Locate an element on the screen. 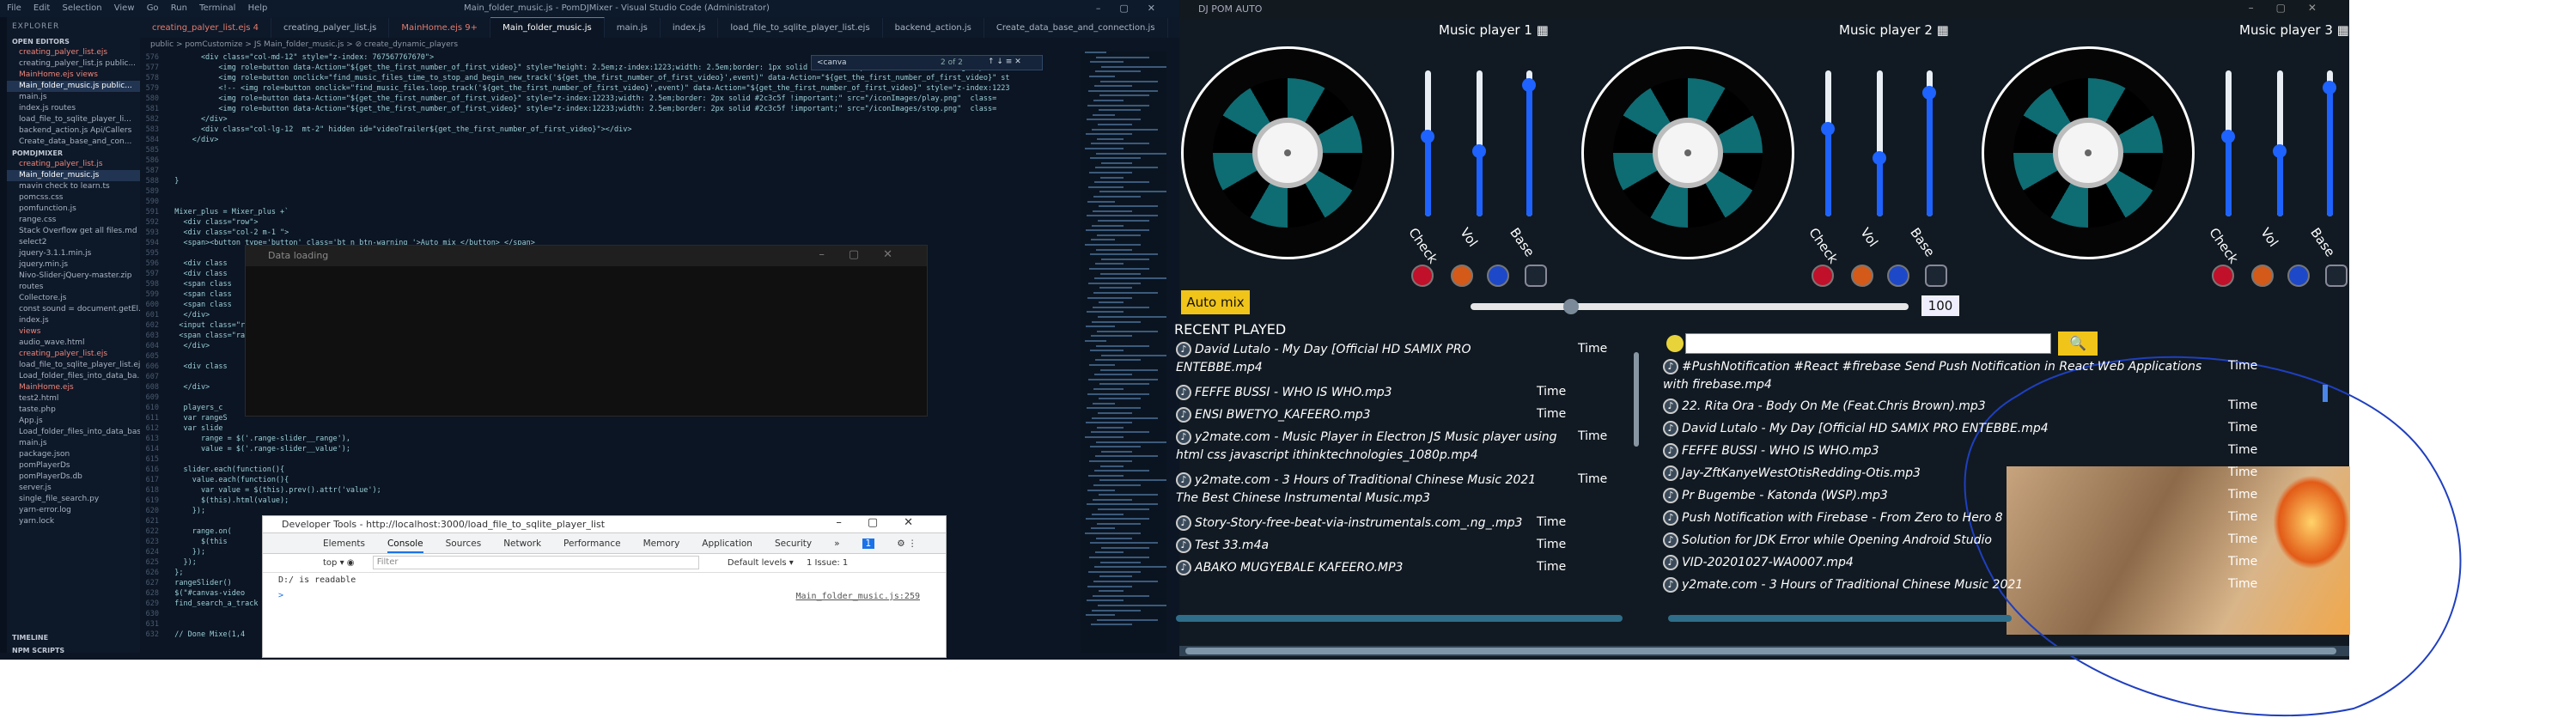  menu-edit: Edit is located at coordinates (41, 8).